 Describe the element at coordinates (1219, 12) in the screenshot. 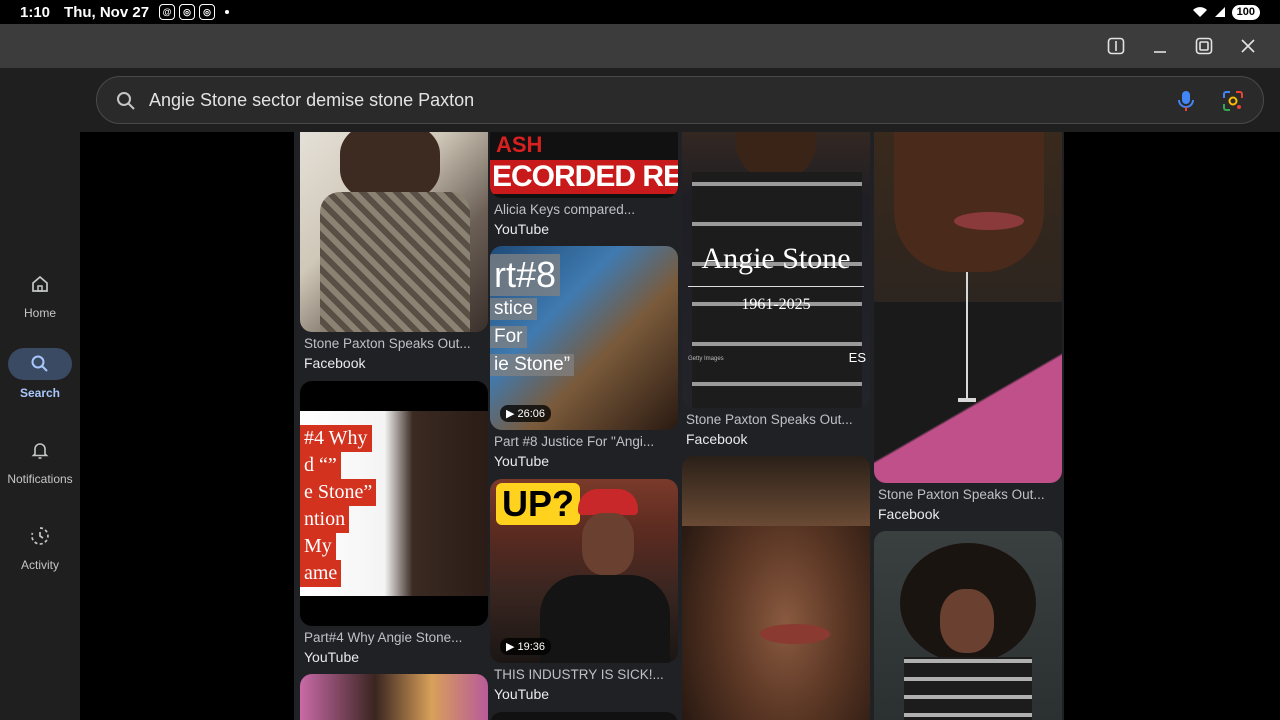

I see `signal-icon` at that location.